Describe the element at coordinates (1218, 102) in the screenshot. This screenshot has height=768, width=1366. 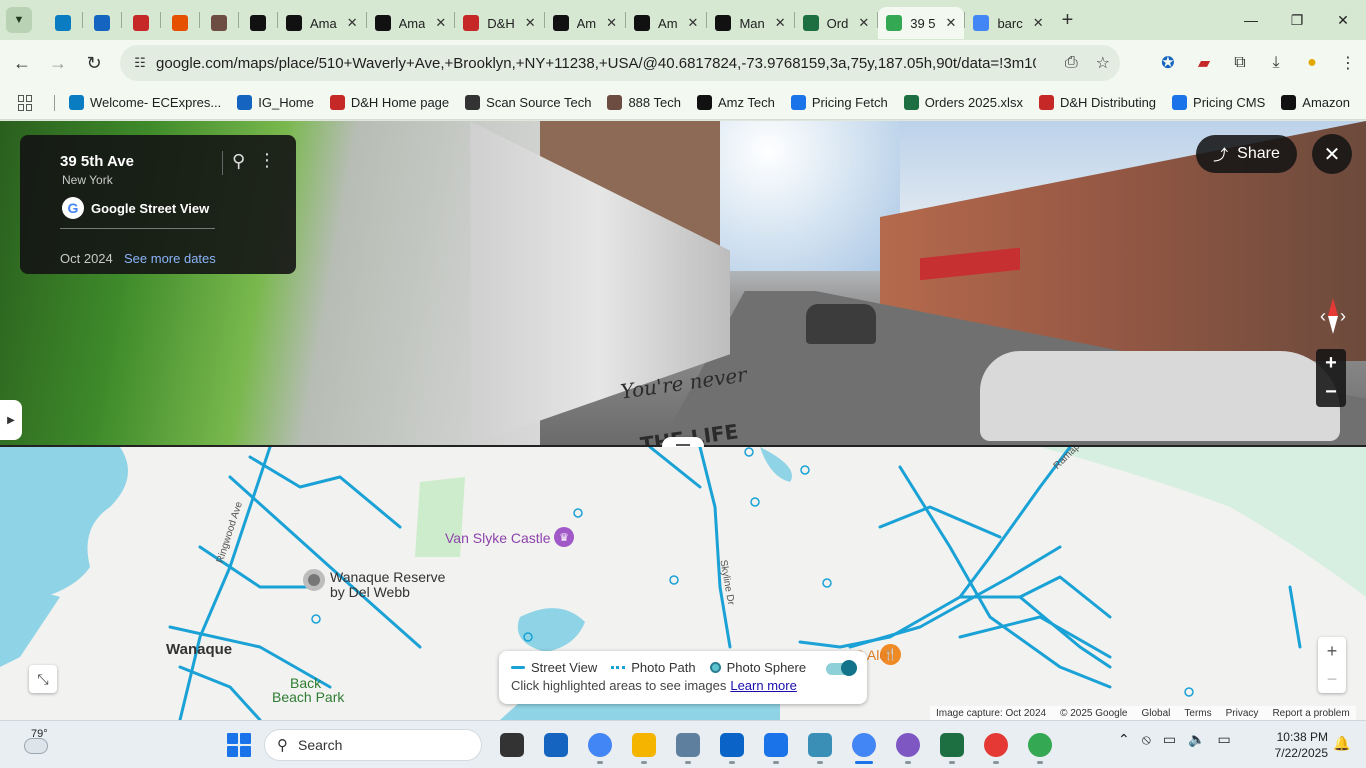
I see `bookmark-item: Pricing CMS` at that location.